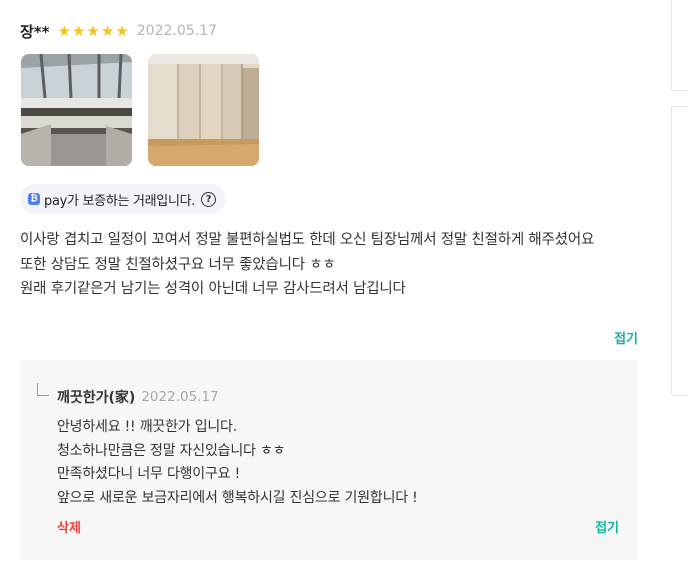 Image resolution: width=688 pixels, height=586 pixels. Describe the element at coordinates (178, 264) in the screenshot. I see `review-body-line: 또한 상담도 정말 친절하셨구요 너무 좋았습니다 ㅎㅎ` at that location.